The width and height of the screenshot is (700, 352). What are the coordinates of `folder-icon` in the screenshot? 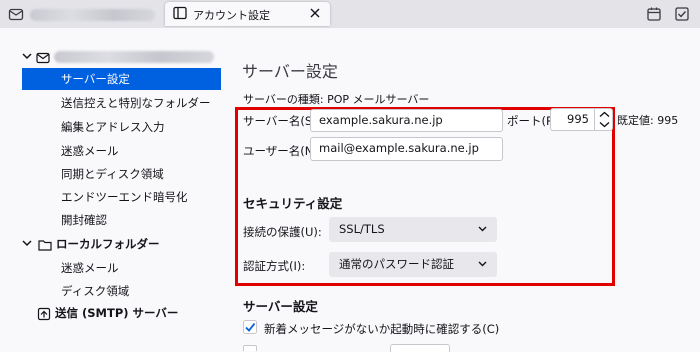 It's located at (45, 248).